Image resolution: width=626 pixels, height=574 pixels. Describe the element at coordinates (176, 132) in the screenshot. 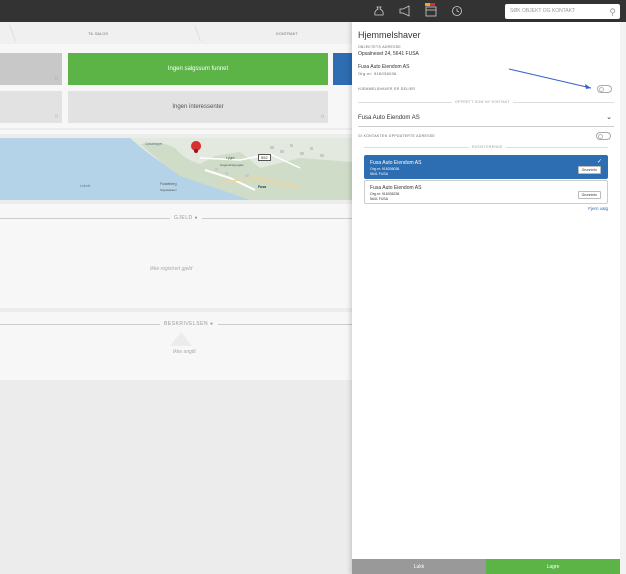

I see `strip` at that location.